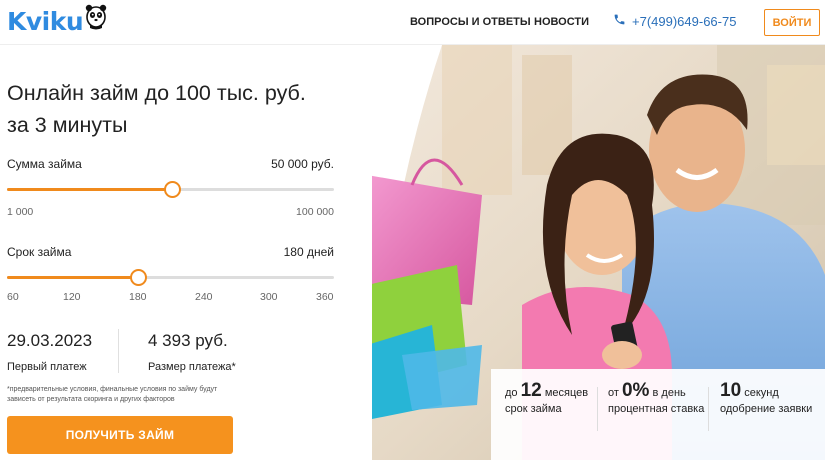 The width and height of the screenshot is (825, 460). I want to click on benefit-suffix: месяцев, so click(566, 393).